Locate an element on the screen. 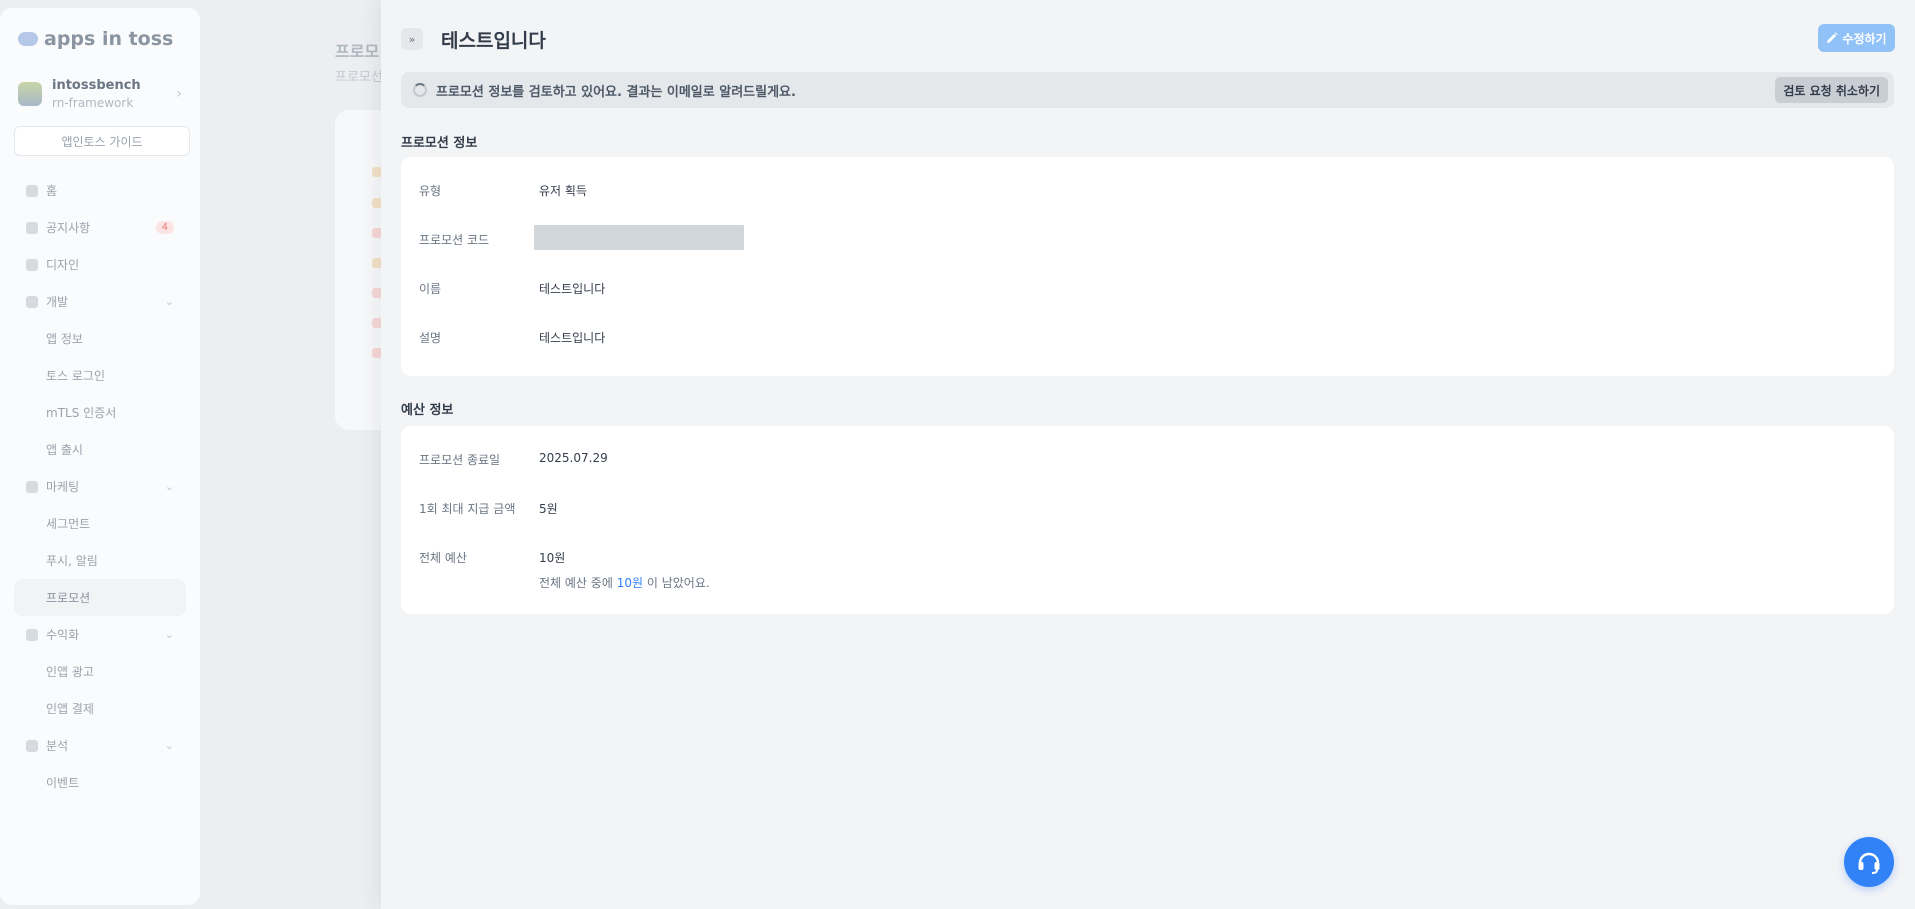 The height and width of the screenshot is (909, 1915). sidebar-item-development: 개발 ⌄ is located at coordinates (100, 301).